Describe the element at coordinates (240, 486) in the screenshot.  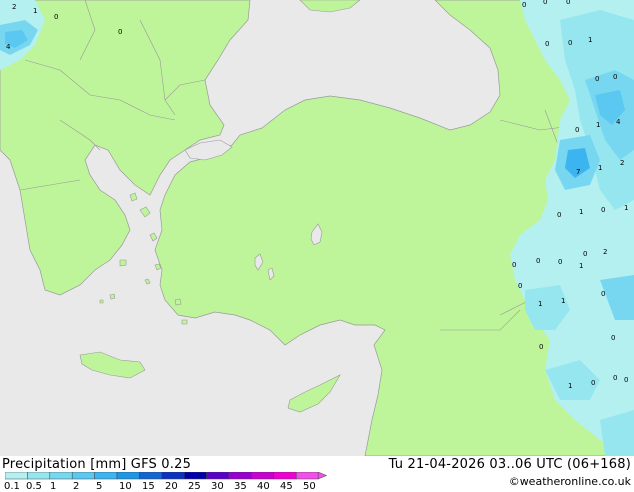
I see `color-scale-label: 35` at that location.